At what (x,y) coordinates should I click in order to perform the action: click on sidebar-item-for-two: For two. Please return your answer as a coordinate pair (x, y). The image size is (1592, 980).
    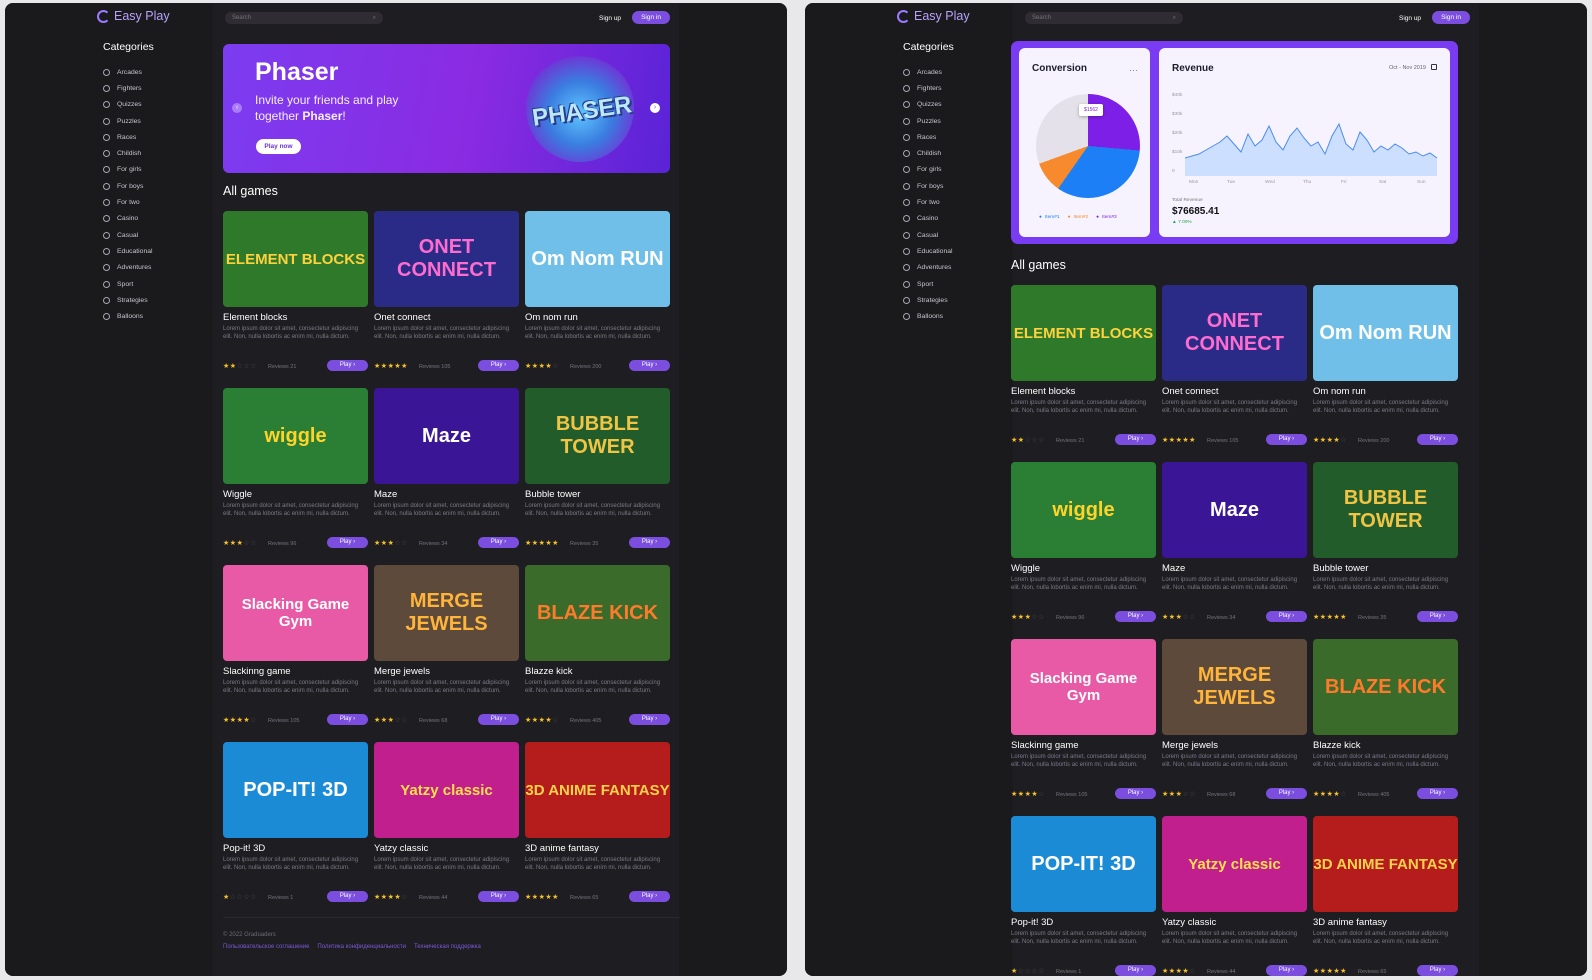
    Looking at the image, I should click on (928, 202).